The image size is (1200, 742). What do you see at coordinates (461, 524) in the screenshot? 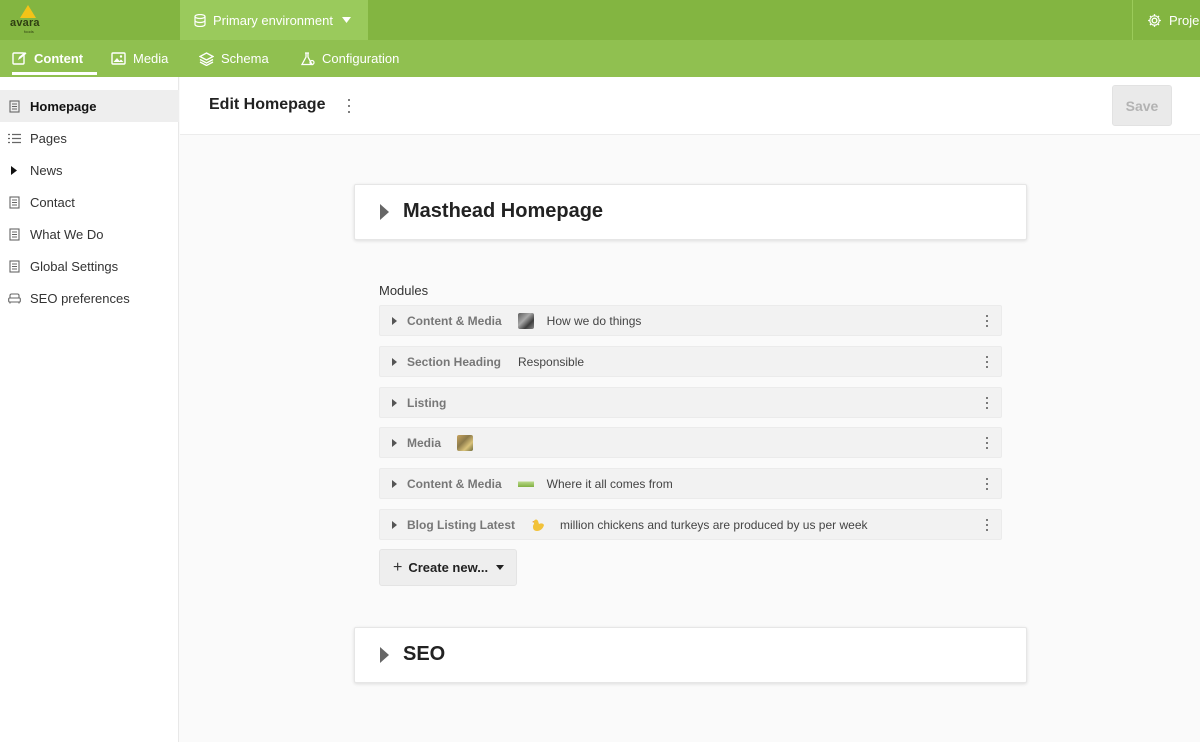
I see `module-type: Blog Listing Latest` at bounding box center [461, 524].